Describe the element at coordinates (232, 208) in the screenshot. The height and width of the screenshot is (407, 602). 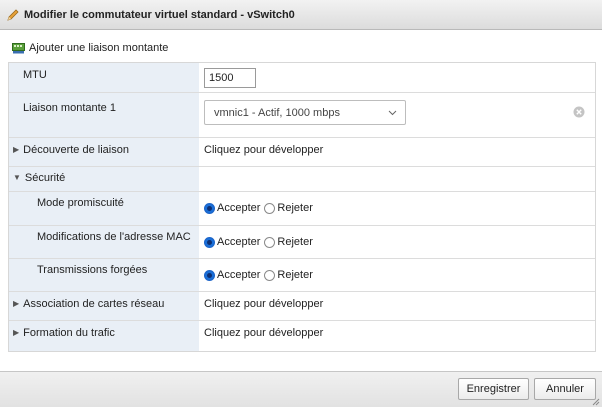
I see `promiscuous-accept-radio: Accepter` at that location.